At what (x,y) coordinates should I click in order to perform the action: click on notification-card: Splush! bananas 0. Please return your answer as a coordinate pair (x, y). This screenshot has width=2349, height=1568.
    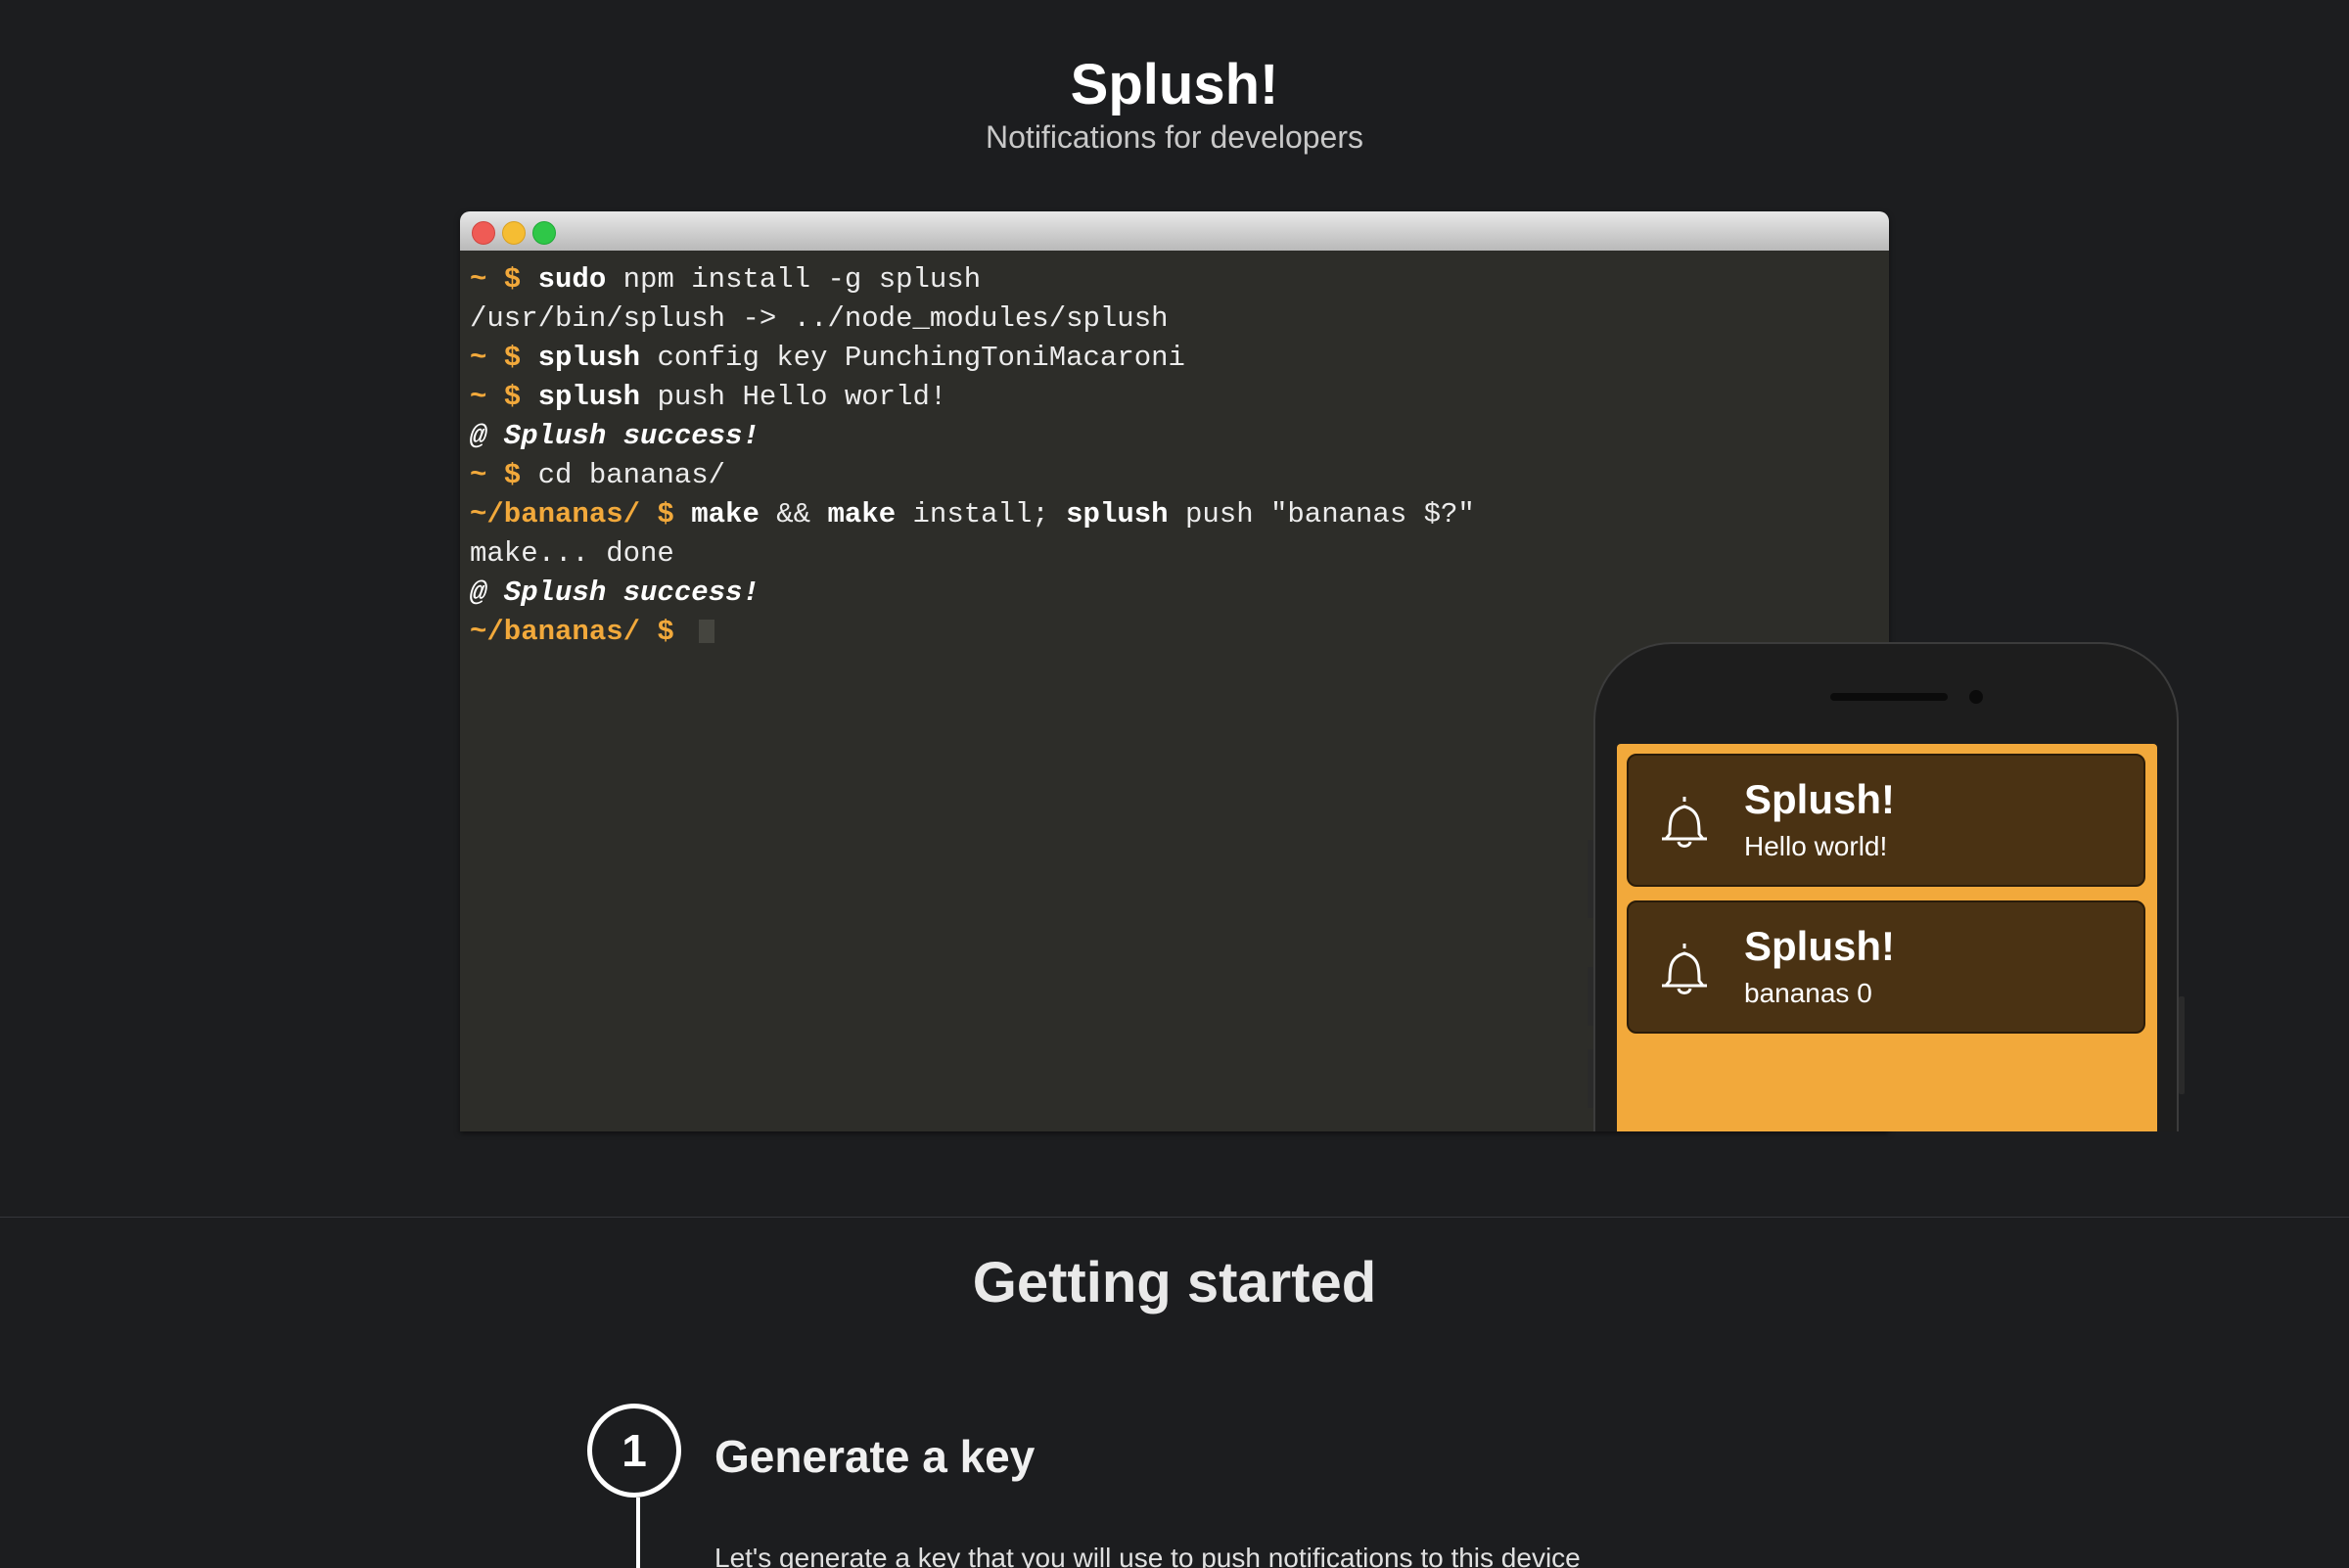
    Looking at the image, I should click on (1886, 967).